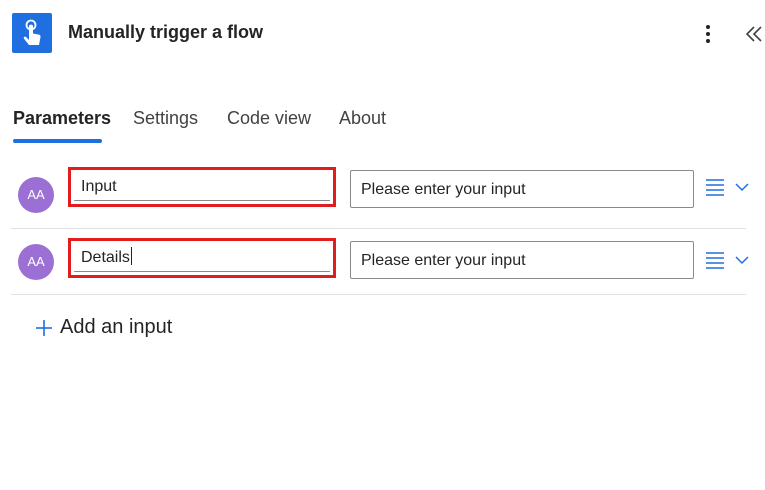 The width and height of the screenshot is (765, 490). I want to click on input-name-value: Input, so click(202, 187).